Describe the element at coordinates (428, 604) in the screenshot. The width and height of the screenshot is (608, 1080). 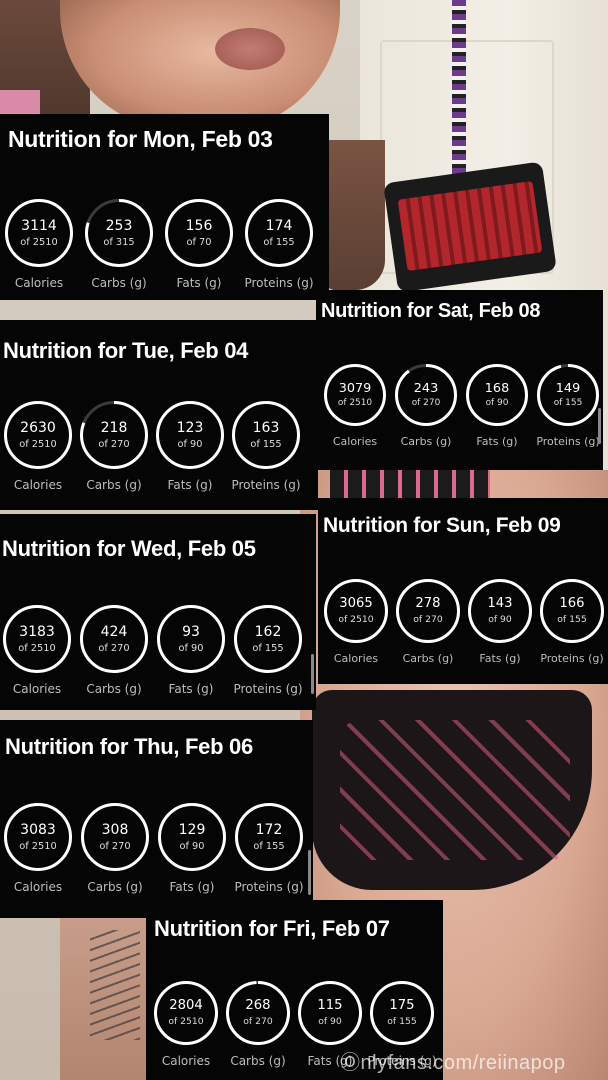
I see `metric-value: 278` at that location.